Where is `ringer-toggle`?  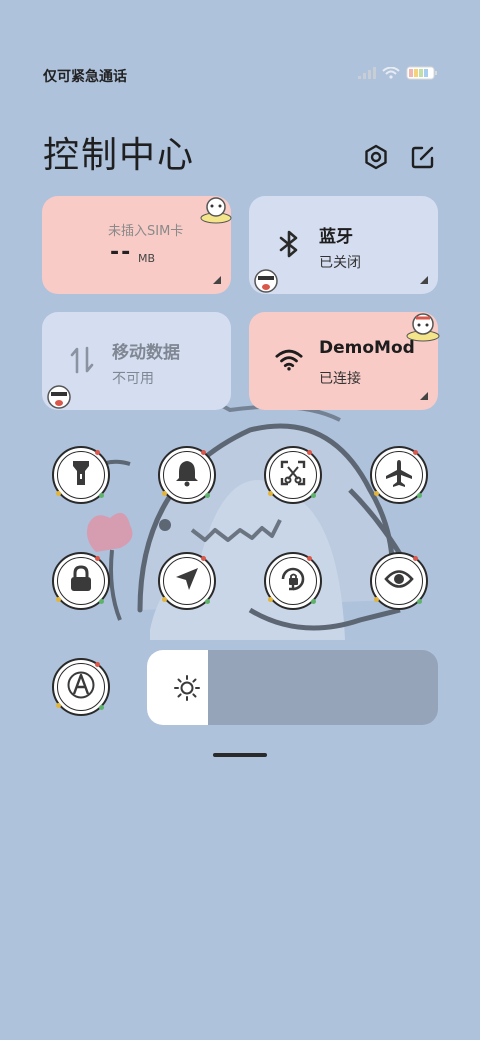 ringer-toggle is located at coordinates (187, 475).